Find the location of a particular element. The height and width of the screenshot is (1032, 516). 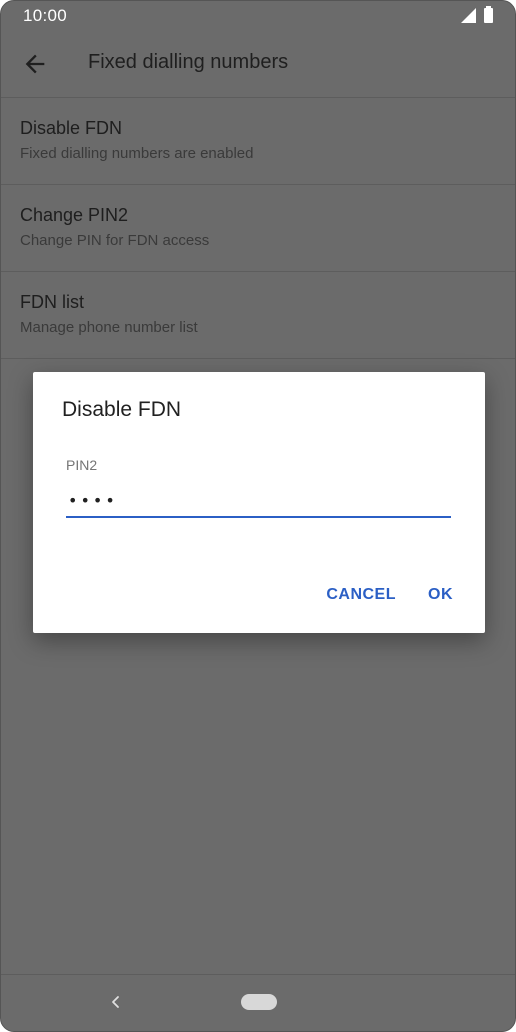

list-item-fdn-list: FDN list Manage phone number list is located at coordinates (258, 315).